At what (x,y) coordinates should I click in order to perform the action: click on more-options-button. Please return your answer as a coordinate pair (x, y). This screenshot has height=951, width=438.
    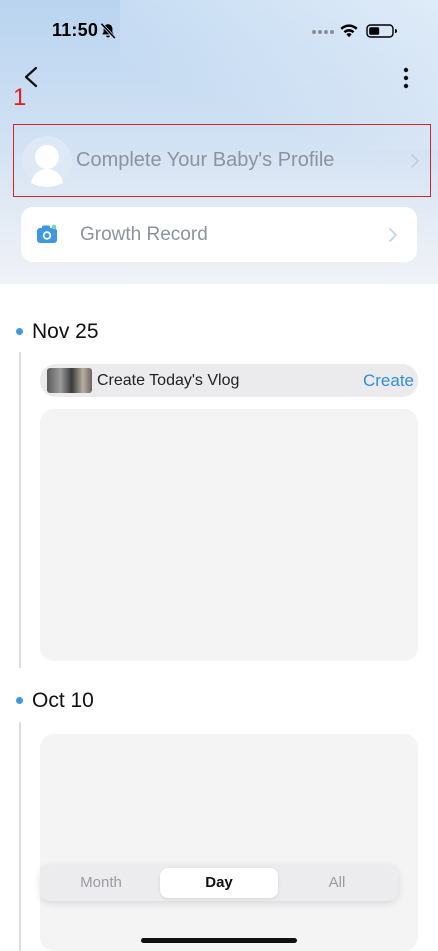
    Looking at the image, I should click on (406, 77).